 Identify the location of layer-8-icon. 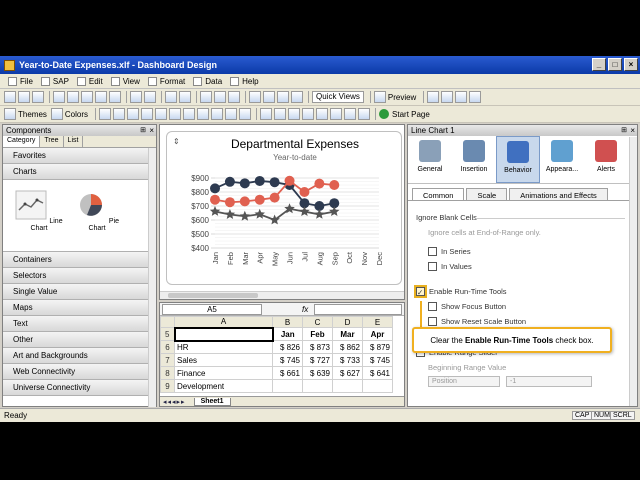
(364, 114).